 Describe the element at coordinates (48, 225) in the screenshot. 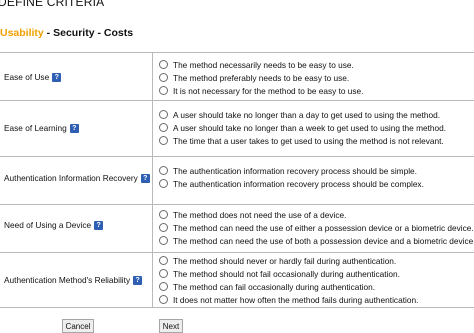

I see `criterion-name: Need of Using a Device` at that location.